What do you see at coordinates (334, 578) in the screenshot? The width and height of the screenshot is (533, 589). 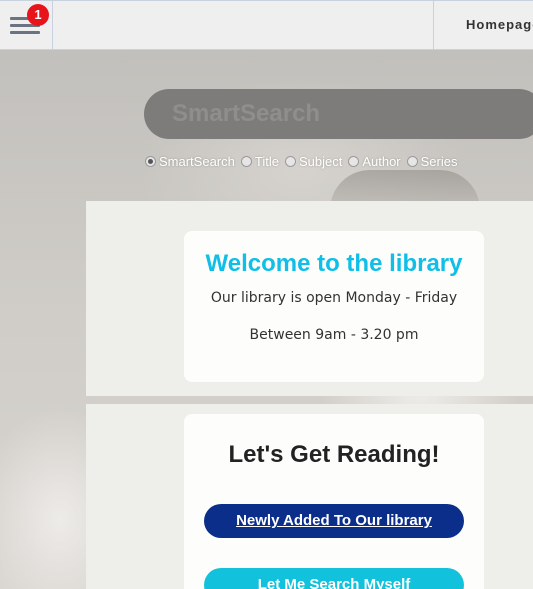 I see `search-myself-button: Let Me Search Myself` at bounding box center [334, 578].